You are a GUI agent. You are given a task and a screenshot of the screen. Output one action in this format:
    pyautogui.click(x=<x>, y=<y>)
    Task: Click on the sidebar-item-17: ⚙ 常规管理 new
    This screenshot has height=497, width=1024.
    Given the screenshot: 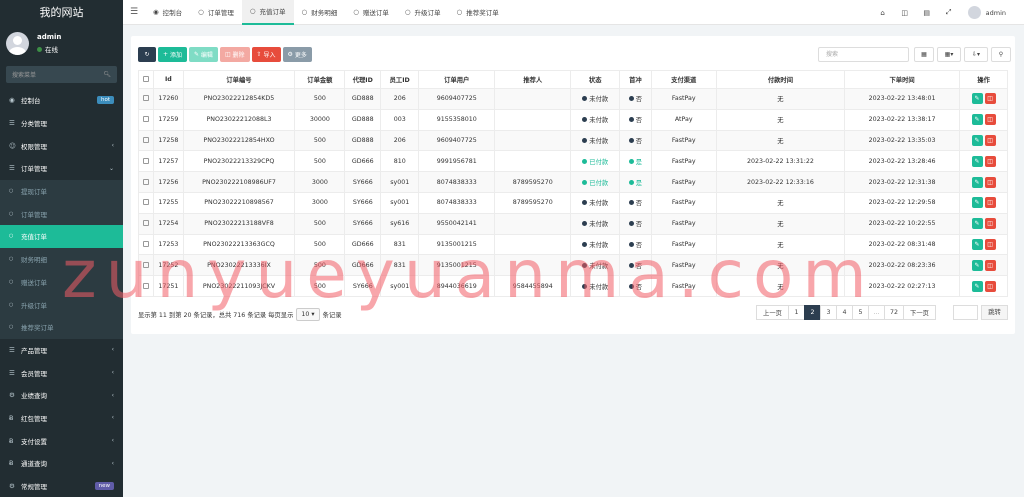 What is the action you would take?
    pyautogui.click(x=61, y=486)
    